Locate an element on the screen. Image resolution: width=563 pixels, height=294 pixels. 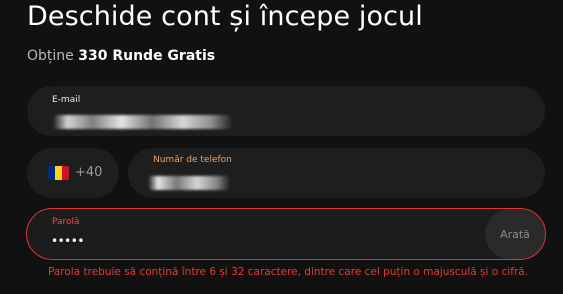
country-code-text: +40 is located at coordinates (89, 172).